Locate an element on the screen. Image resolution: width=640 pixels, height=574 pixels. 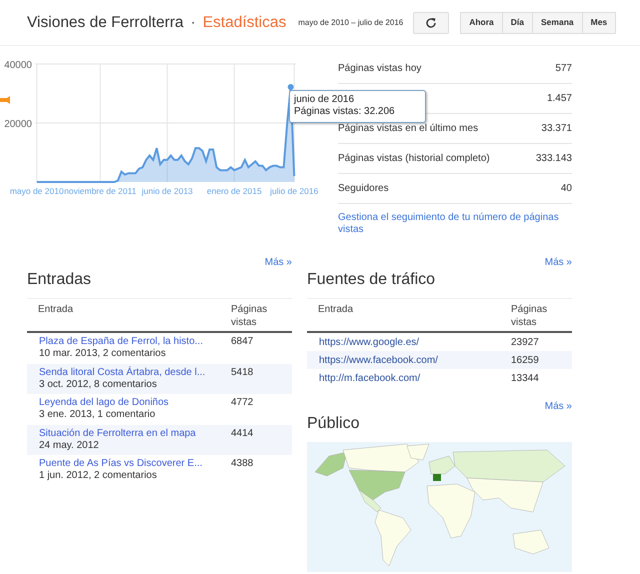
views-cell-text: 13344 is located at coordinates (525, 379).